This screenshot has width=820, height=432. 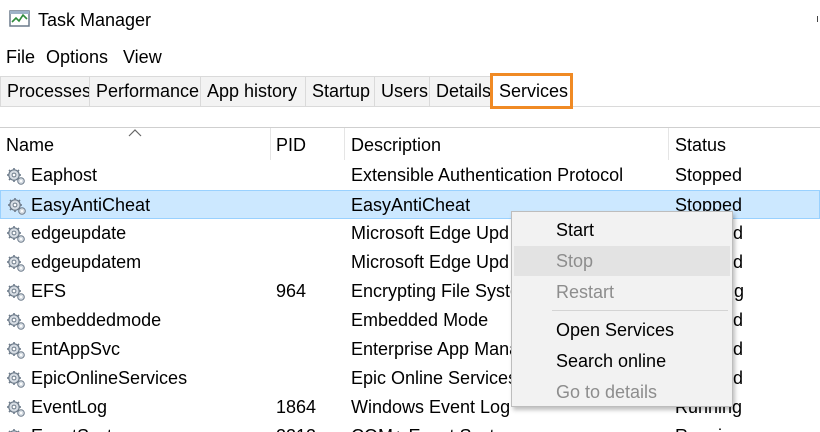 What do you see at coordinates (291, 291) in the screenshot?
I see `service-pid: 964` at bounding box center [291, 291].